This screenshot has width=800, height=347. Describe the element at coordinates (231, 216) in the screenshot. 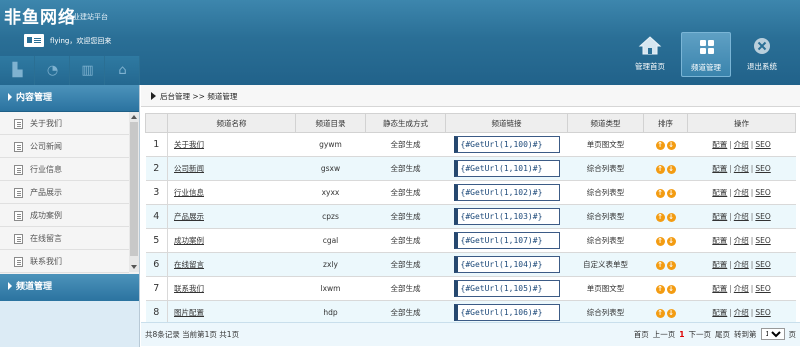

I see `channel-name-link: 产品展示` at that location.